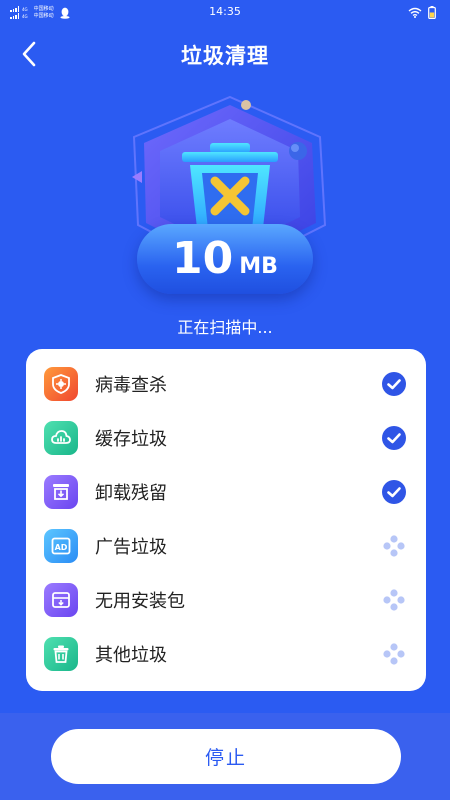  I want to click on scan-item-other: 其他垃圾, so click(226, 654).